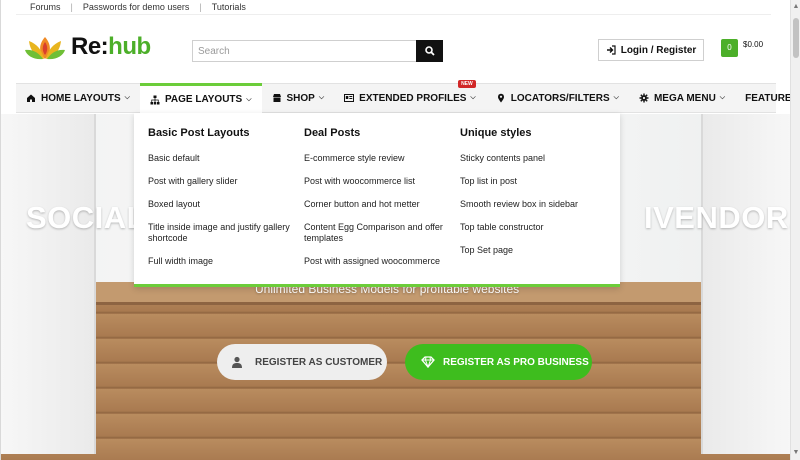 The width and height of the screenshot is (800, 460). Describe the element at coordinates (767, 98) in the screenshot. I see `nav-label: FEATURES` at that location.